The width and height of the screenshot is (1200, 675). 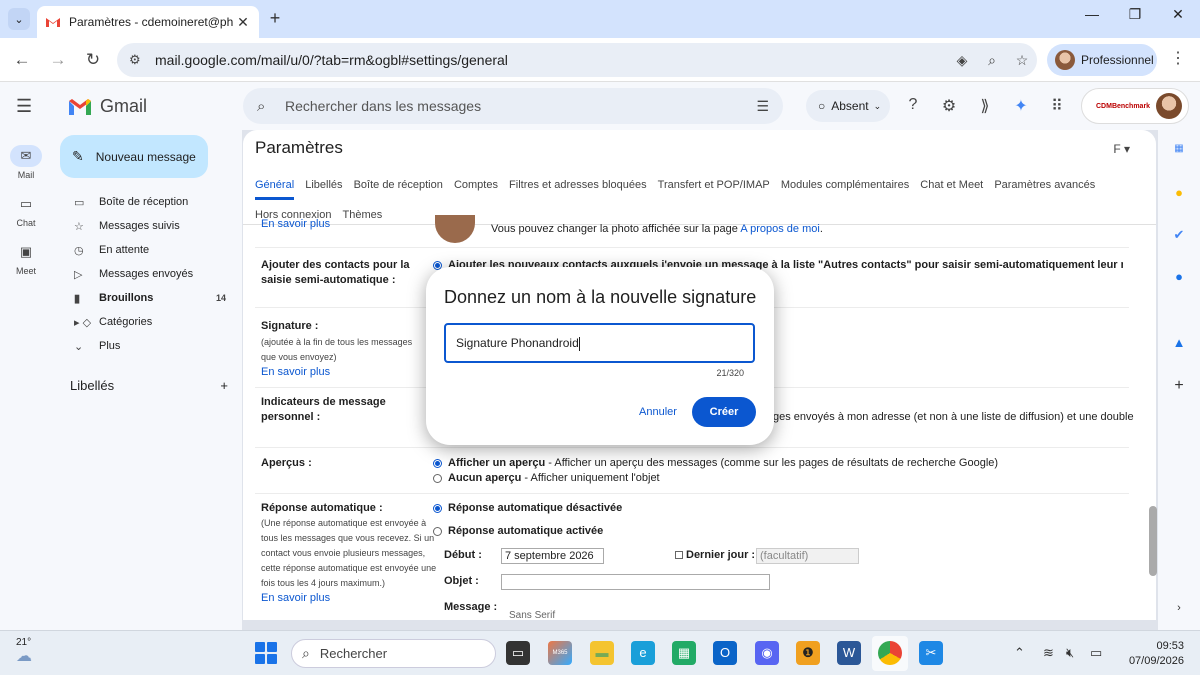 What do you see at coordinates (1179, 148) in the screenshot?
I see `calendar-icon: ▦` at bounding box center [1179, 148].